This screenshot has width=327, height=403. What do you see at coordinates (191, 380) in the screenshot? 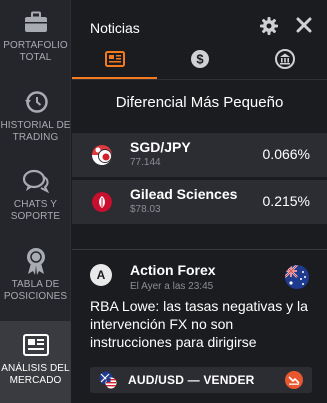
I see `trade-signal-label: AUD/USD — VENDER` at bounding box center [191, 380].